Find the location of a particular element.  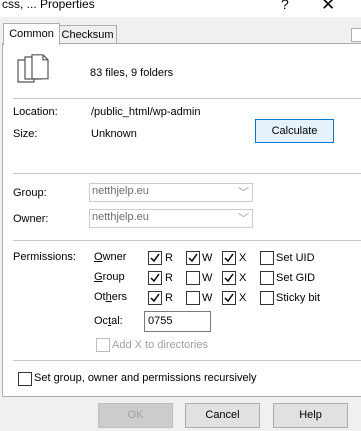

group-read-label: R is located at coordinates (169, 278).